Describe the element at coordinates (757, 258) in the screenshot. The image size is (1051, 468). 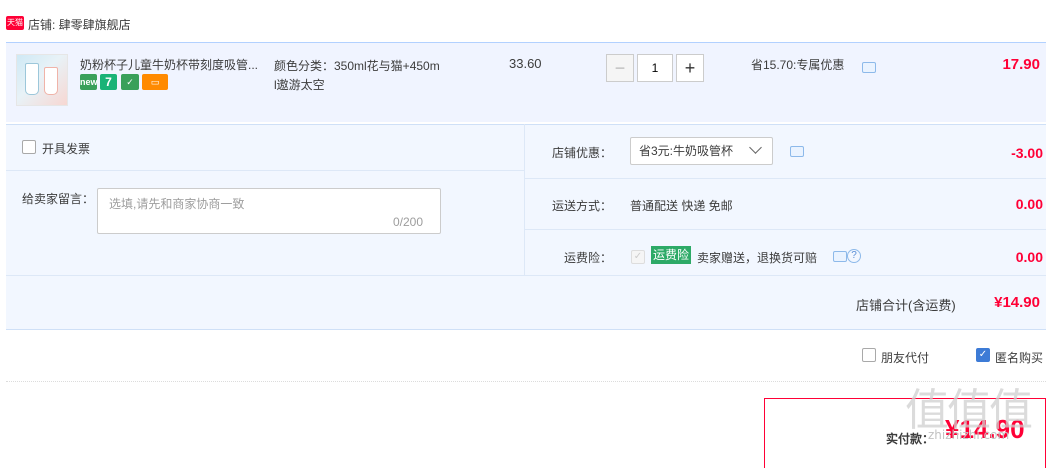
I see `insurance-text: 卖家赠送，退换货可赔` at that location.